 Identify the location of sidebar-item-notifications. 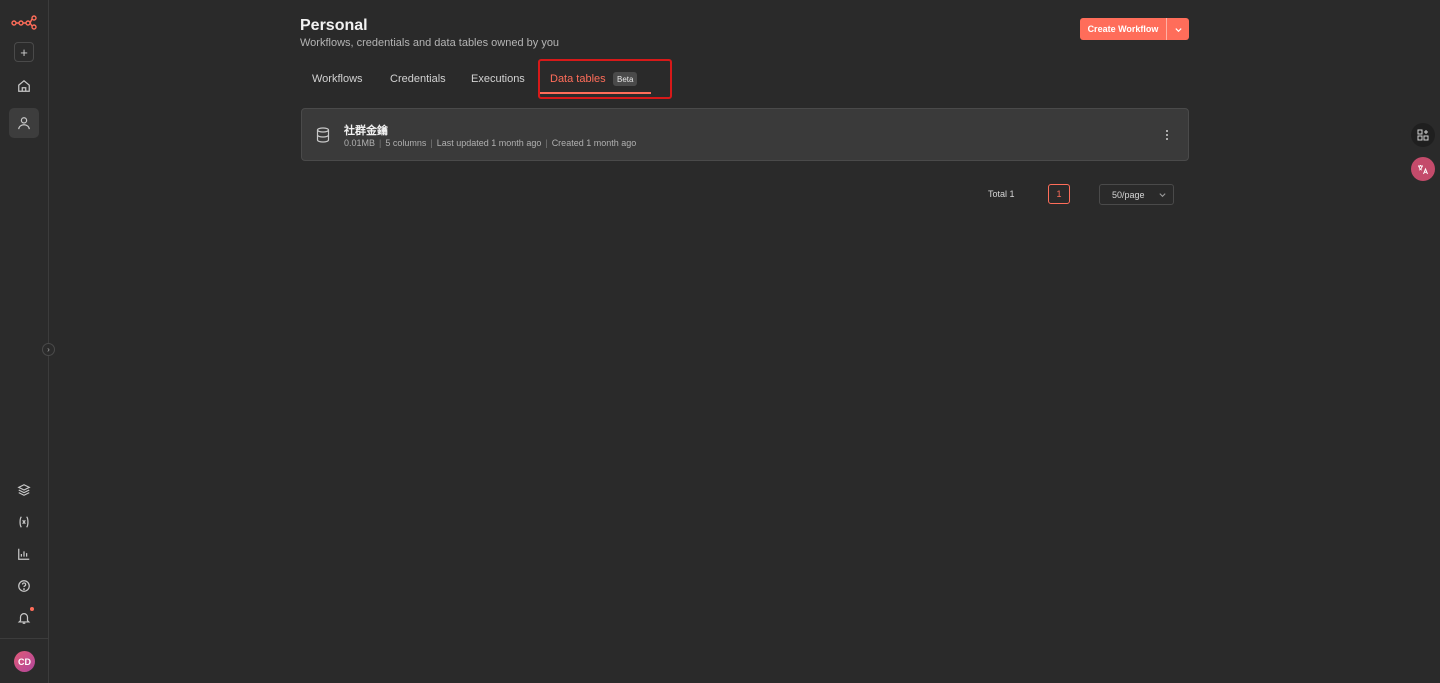
(24, 618).